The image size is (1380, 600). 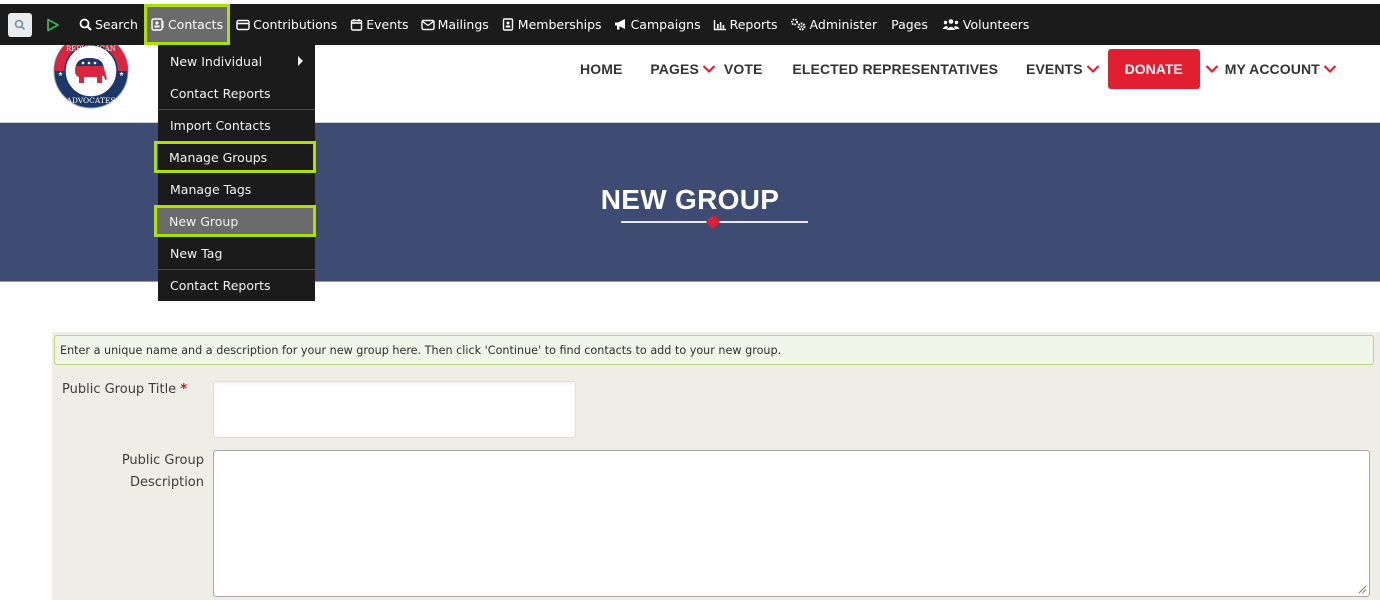 I want to click on address-card-icon, so click(x=158, y=25).